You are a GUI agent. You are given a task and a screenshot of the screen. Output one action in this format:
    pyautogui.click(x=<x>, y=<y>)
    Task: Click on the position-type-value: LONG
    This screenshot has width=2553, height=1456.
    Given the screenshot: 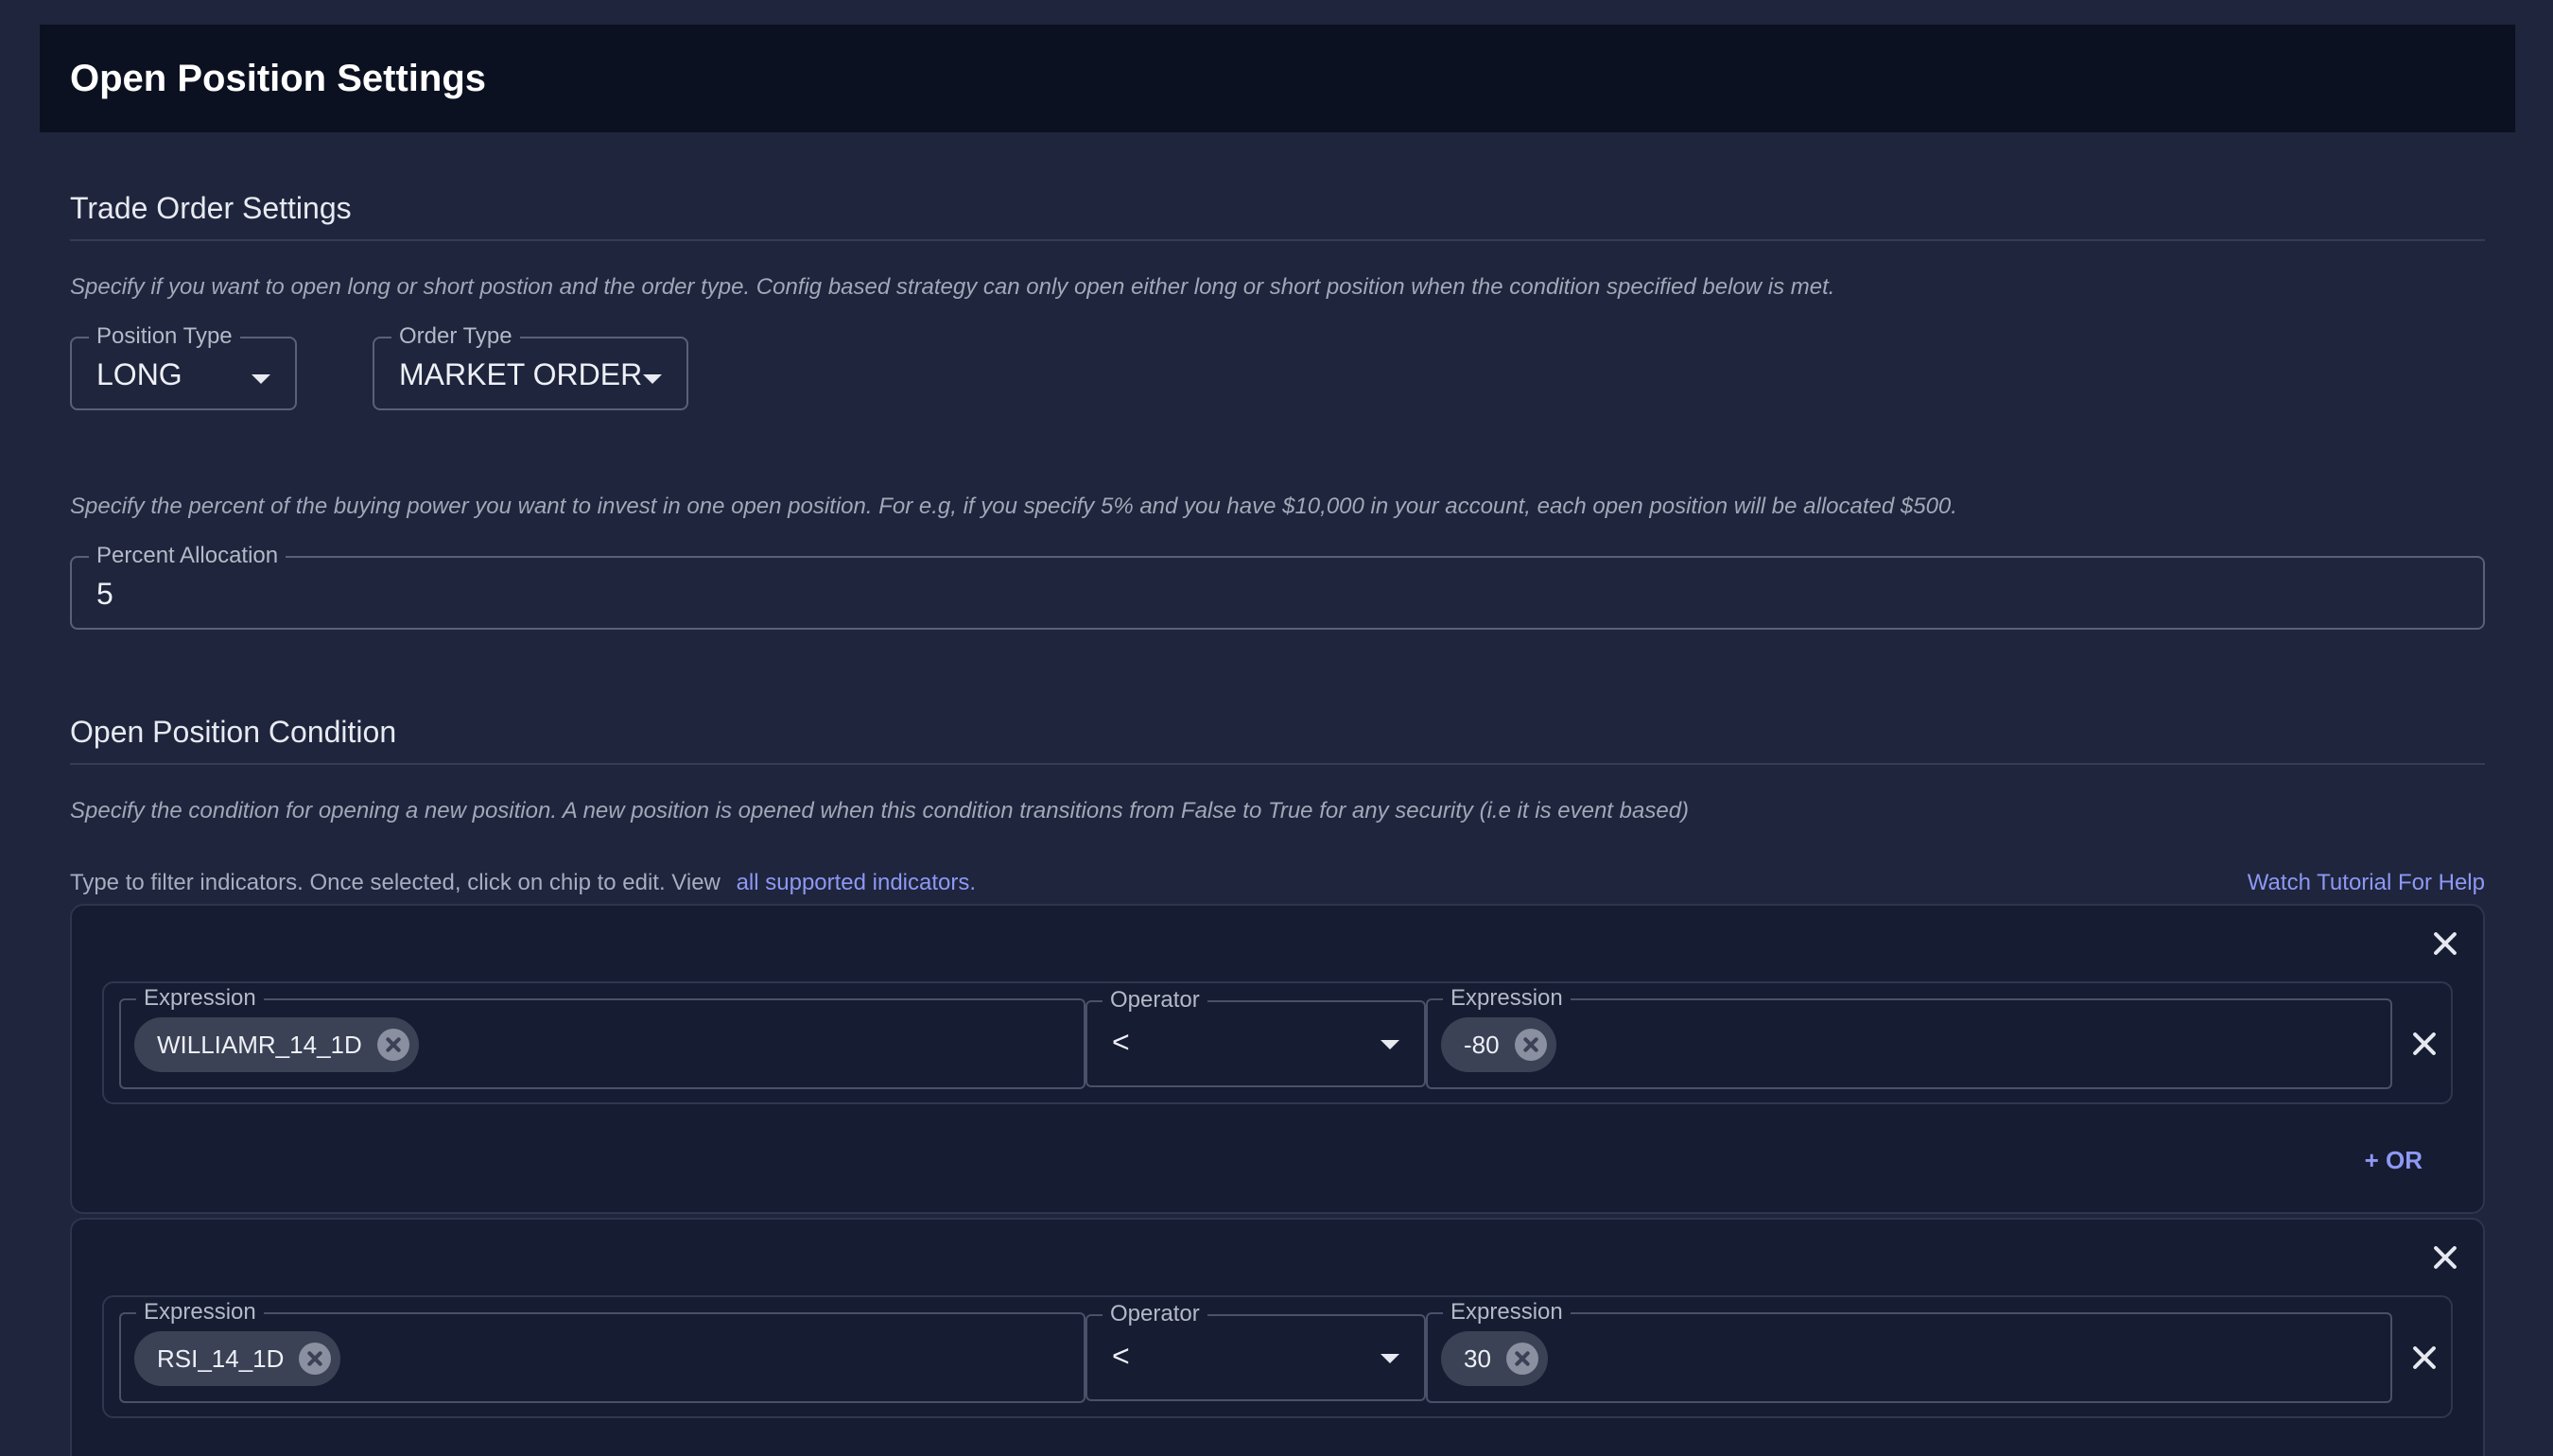 What is the action you would take?
    pyautogui.click(x=139, y=374)
    